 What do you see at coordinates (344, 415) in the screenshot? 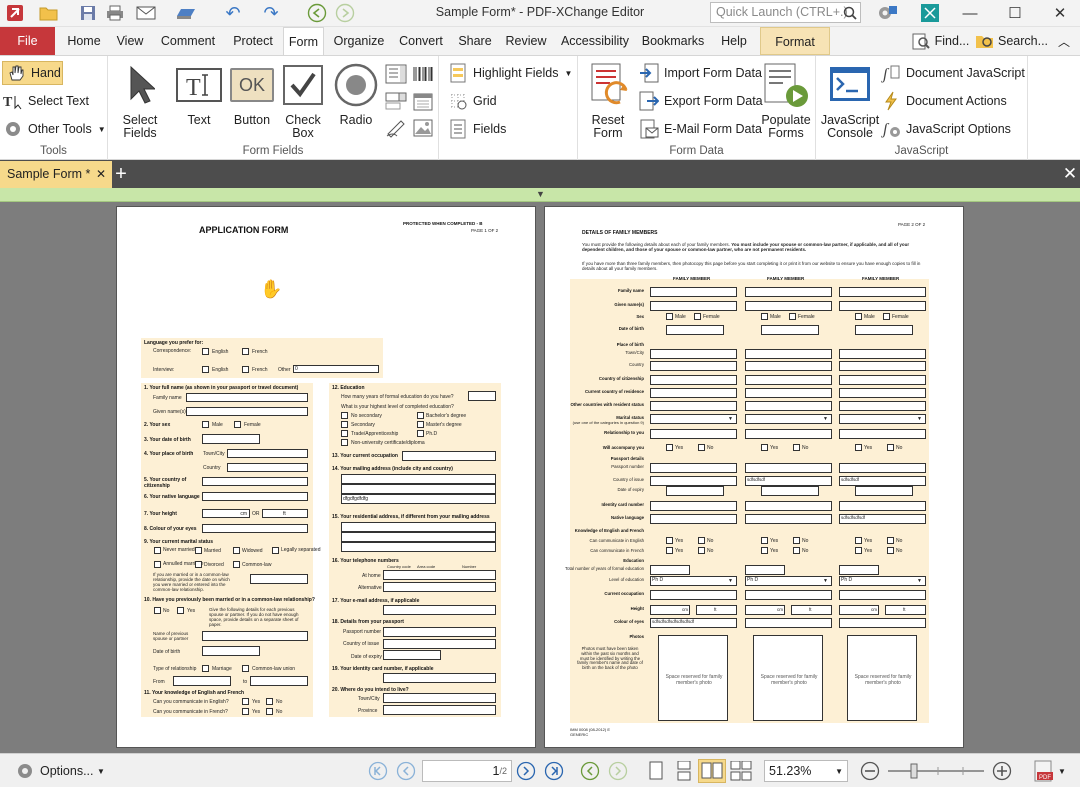
I see `no-secondary-checkbox` at bounding box center [344, 415].